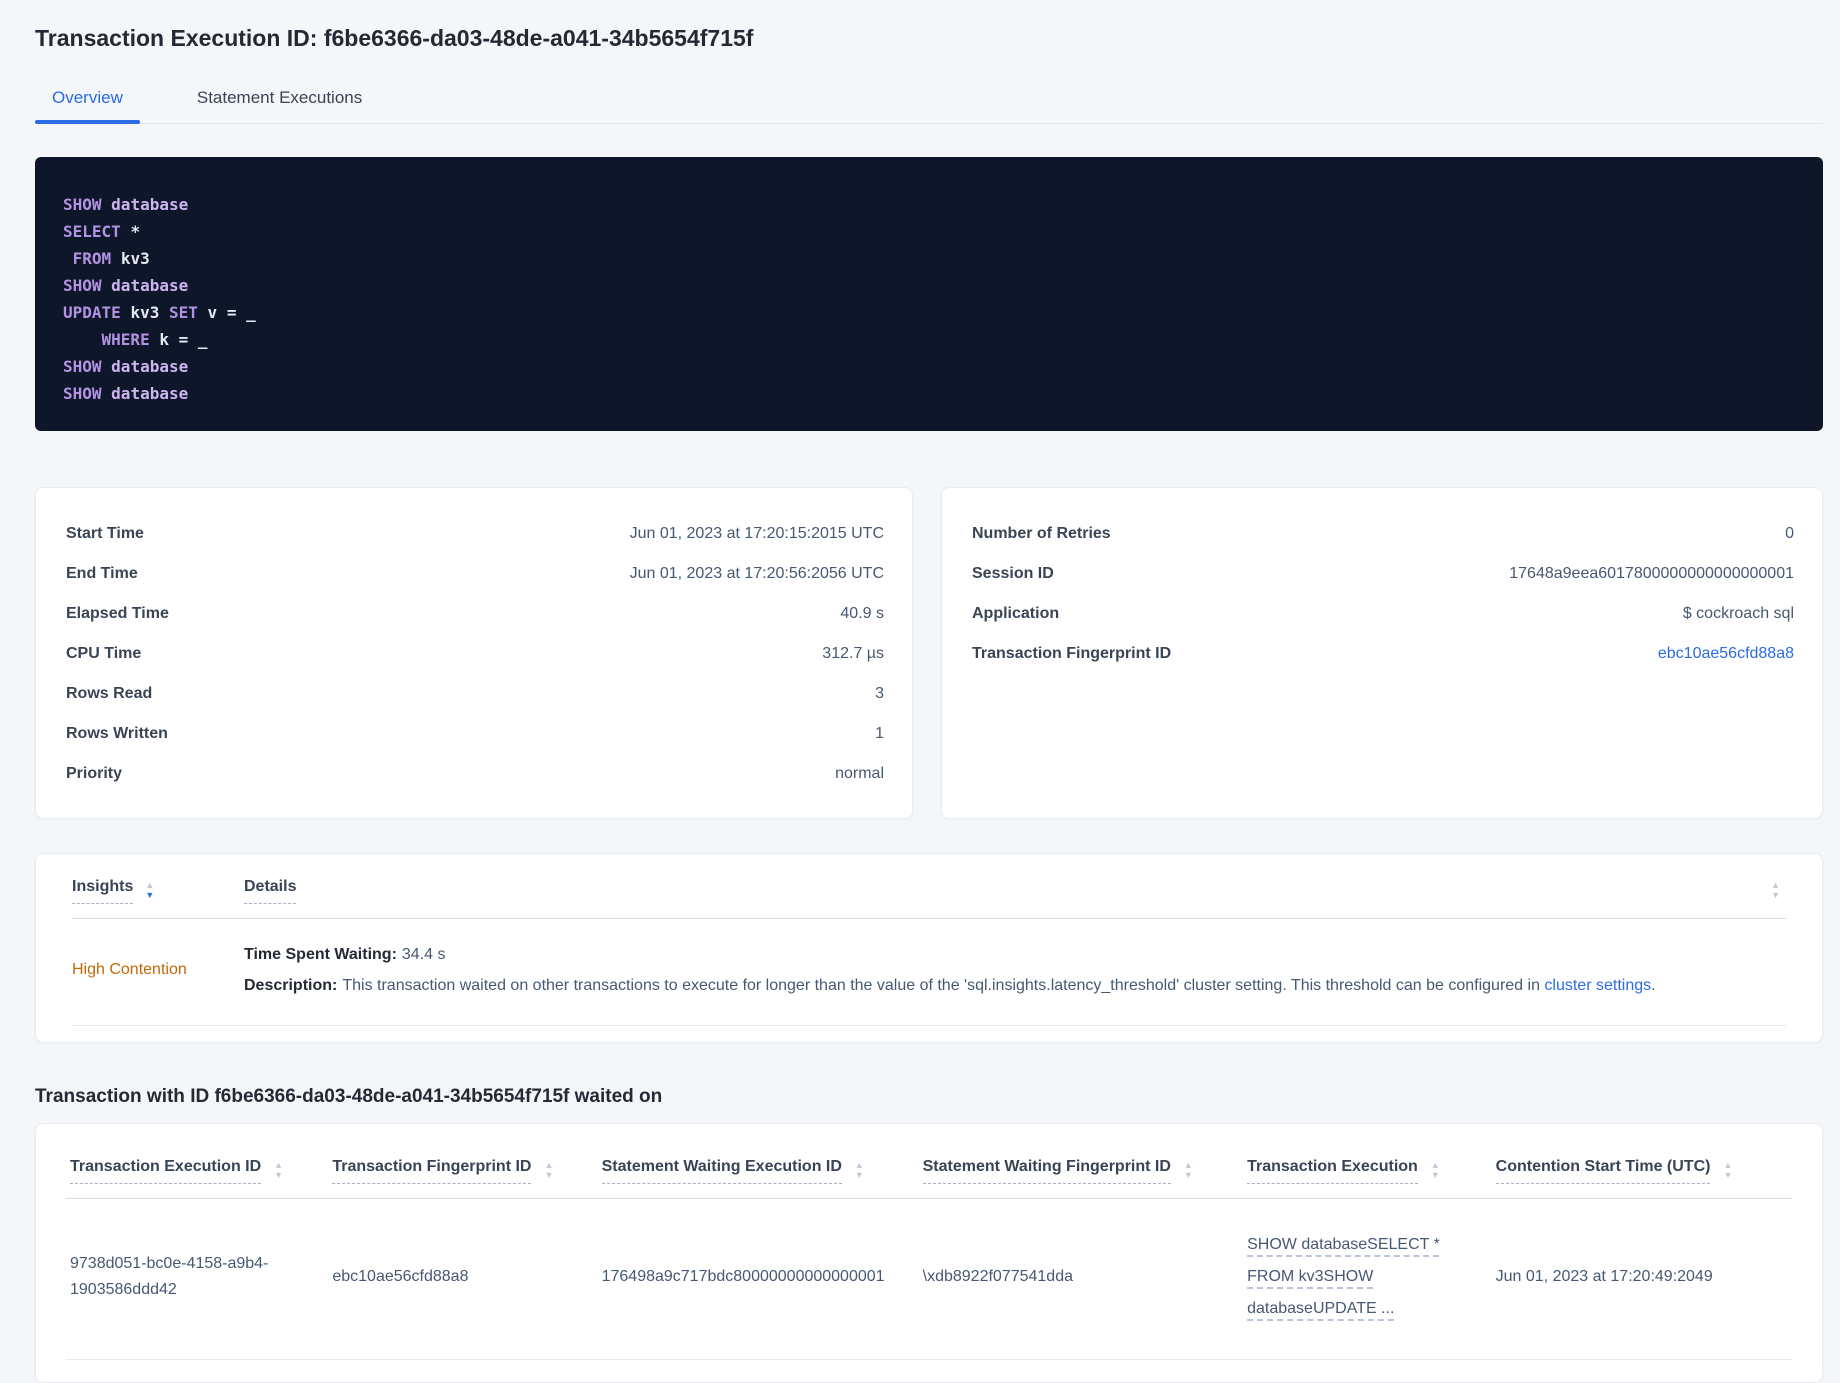  What do you see at coordinates (145, 312) in the screenshot?
I see `sql-token: kv3` at bounding box center [145, 312].